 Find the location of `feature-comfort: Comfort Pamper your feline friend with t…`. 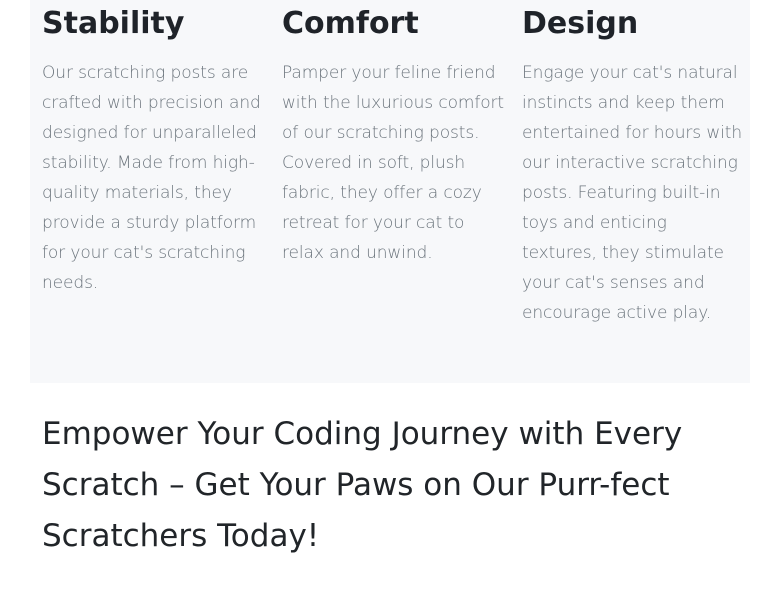

feature-comfort: Comfort Pamper your feline friend with t… is located at coordinates (393, 134).